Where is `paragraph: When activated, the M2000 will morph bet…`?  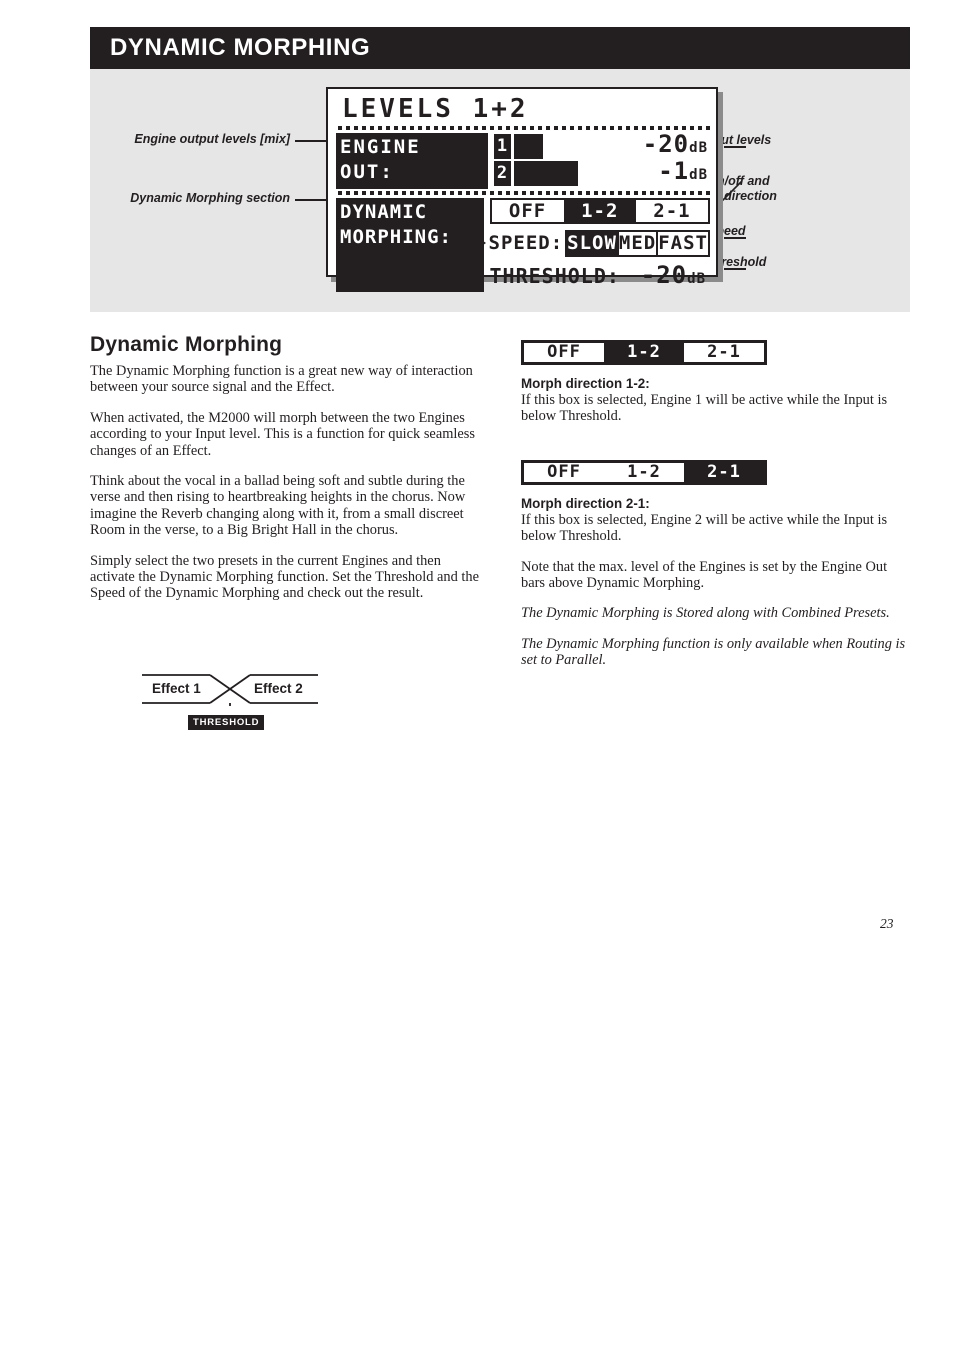 paragraph: When activated, the M2000 will morph bet… is located at coordinates (282, 434).